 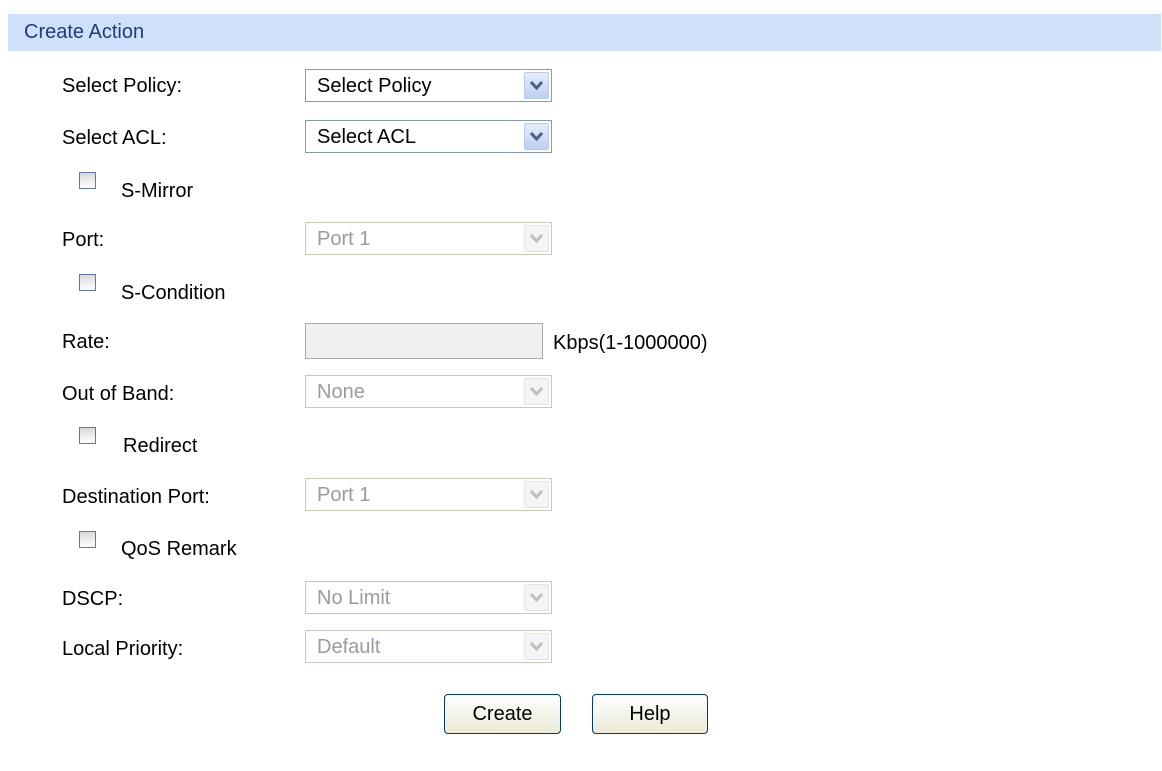 I want to click on dscp-dropdown: No Limit, so click(x=428, y=597).